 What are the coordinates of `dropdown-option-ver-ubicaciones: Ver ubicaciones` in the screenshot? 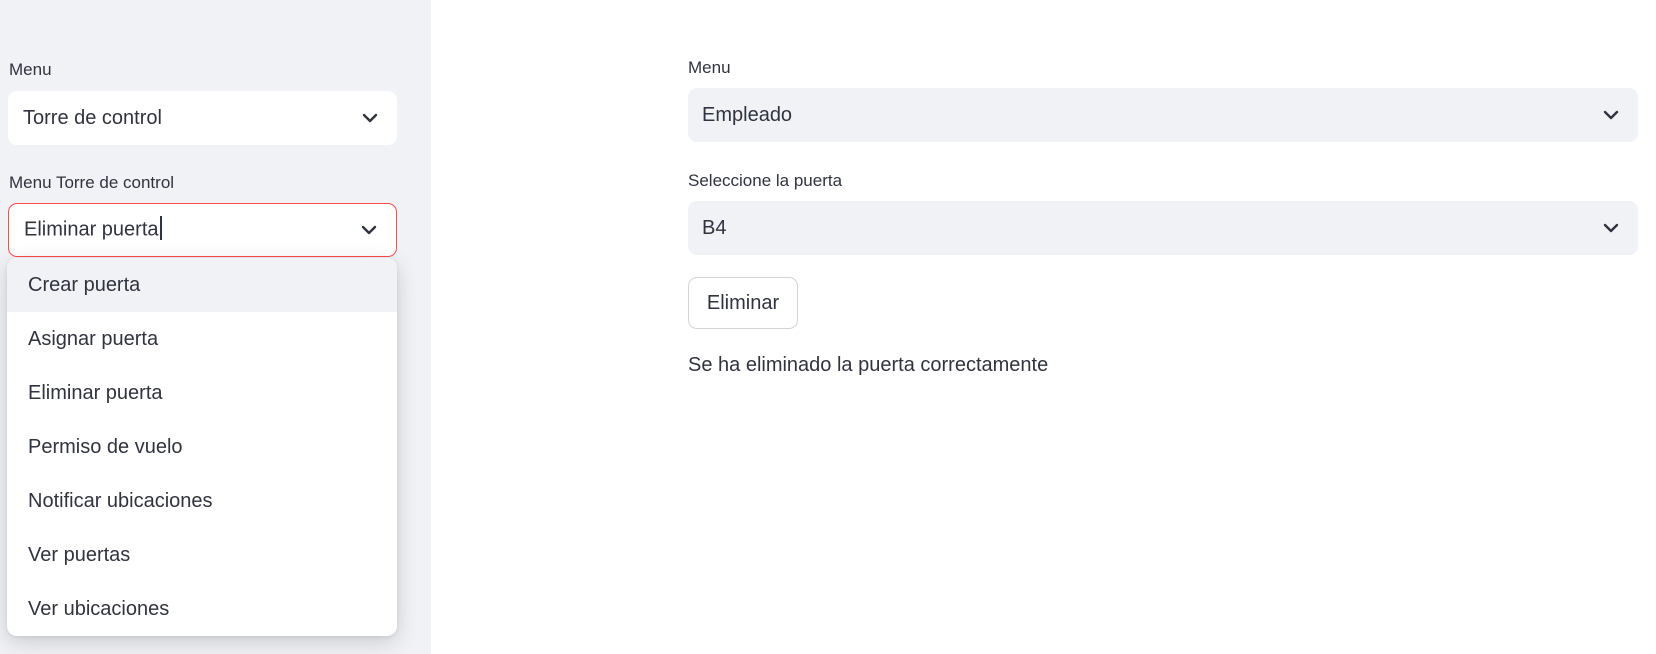 It's located at (202, 609).